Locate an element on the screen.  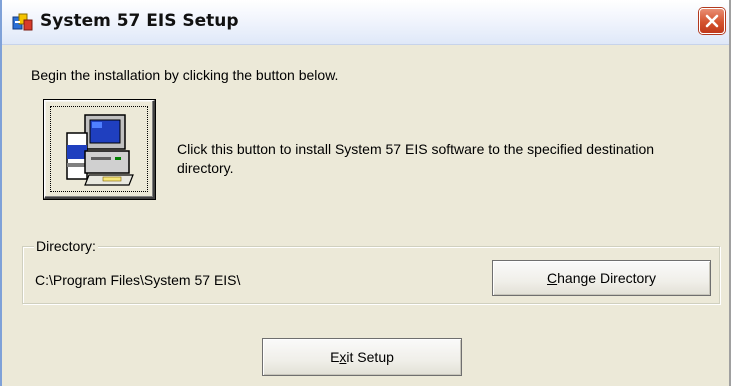
install-button is located at coordinates (99, 149).